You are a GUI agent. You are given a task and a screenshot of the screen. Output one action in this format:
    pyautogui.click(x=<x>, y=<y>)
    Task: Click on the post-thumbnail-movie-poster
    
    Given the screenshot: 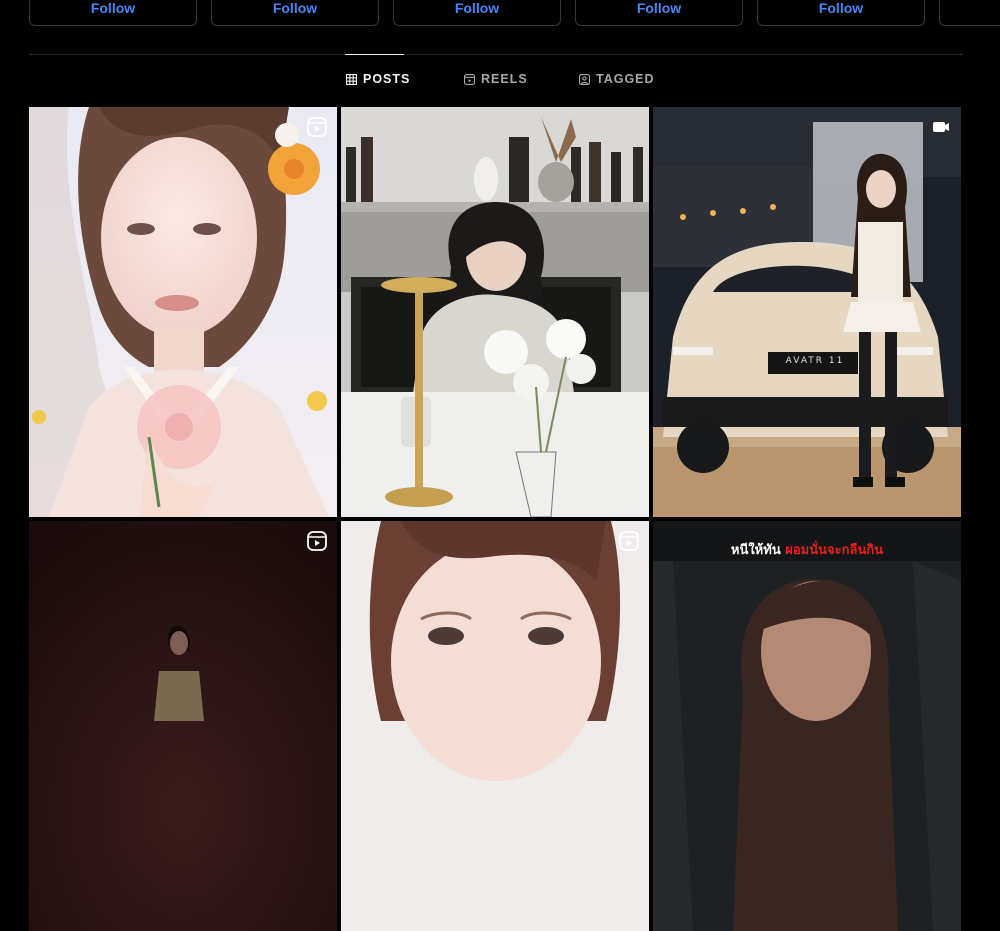 What is the action you would take?
    pyautogui.click(x=807, y=726)
    